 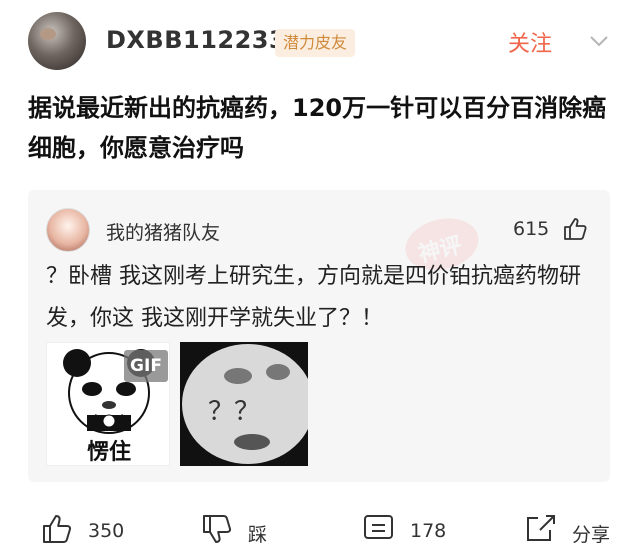 I want to click on post-title: 据说最近新出的抗癌药，120万一针可以百分百消除癌细胞，你愿意治疗吗, so click(x=328, y=128).